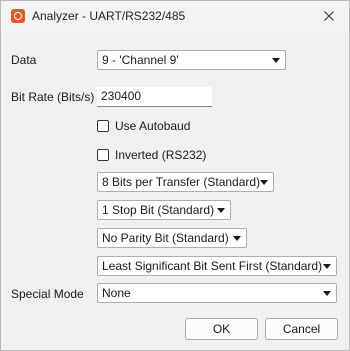 The image size is (350, 351). Describe the element at coordinates (221, 329) in the screenshot. I see `ok-button: OK` at that location.